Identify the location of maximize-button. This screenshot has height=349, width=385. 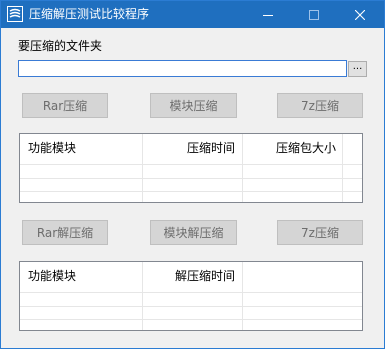
(314, 14).